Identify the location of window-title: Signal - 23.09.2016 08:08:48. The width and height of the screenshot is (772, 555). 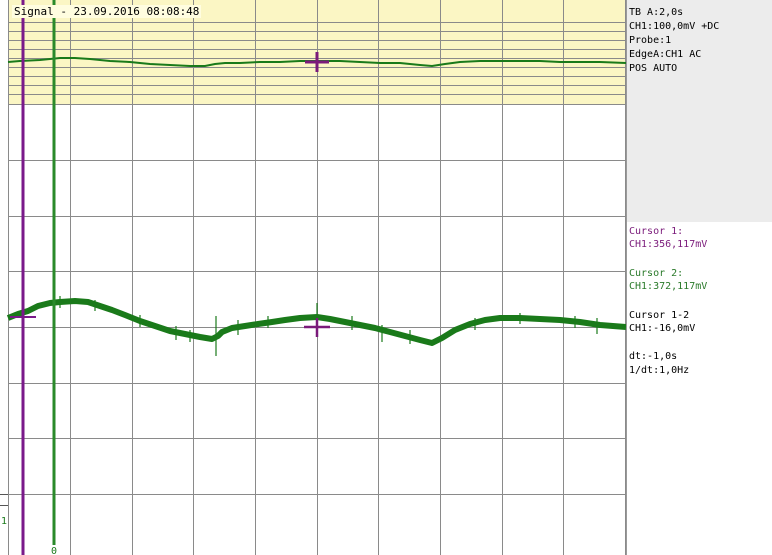
(107, 11).